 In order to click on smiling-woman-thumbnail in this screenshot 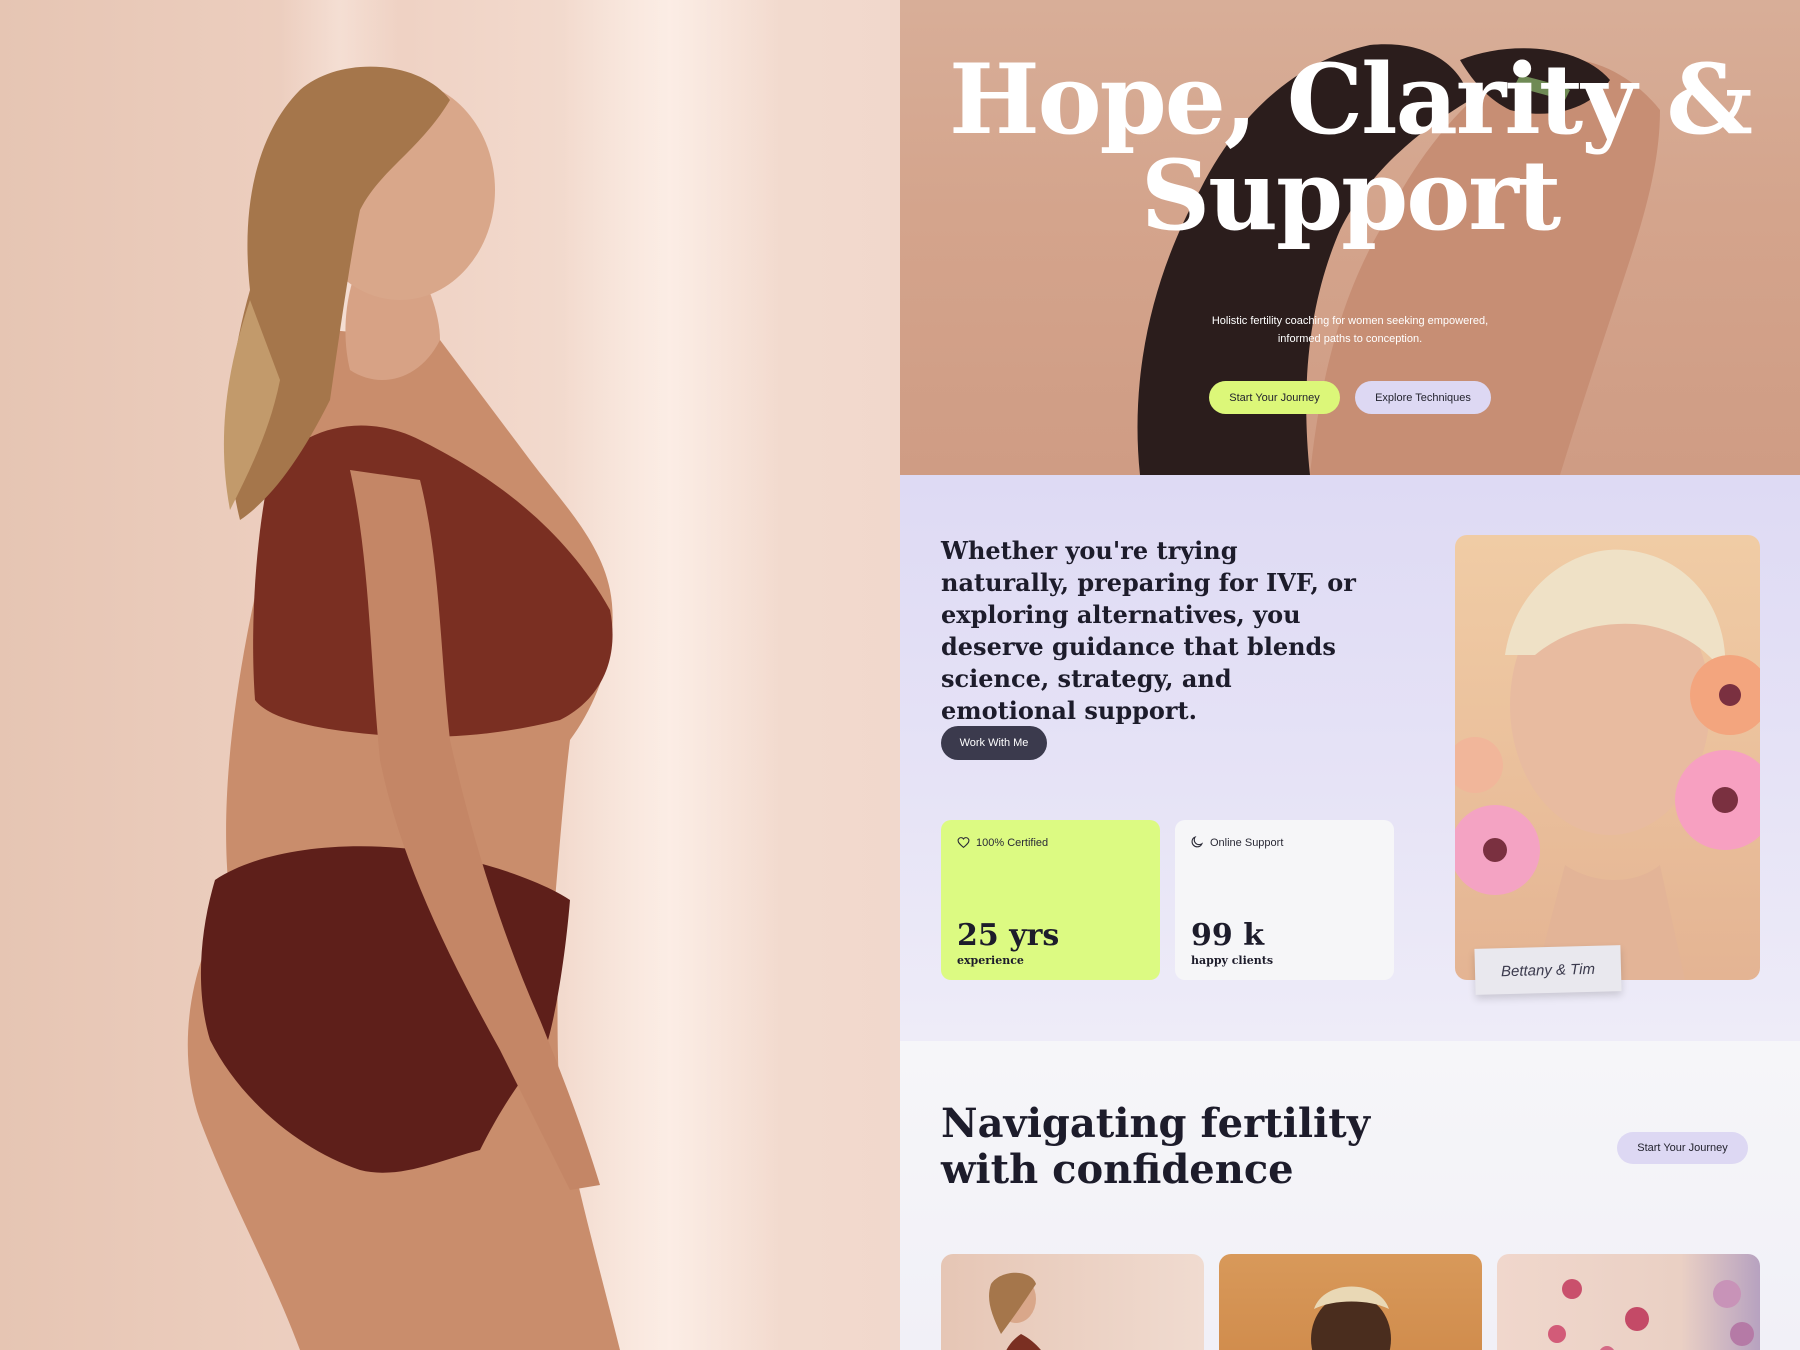, I will do `click(1351, 1318)`.